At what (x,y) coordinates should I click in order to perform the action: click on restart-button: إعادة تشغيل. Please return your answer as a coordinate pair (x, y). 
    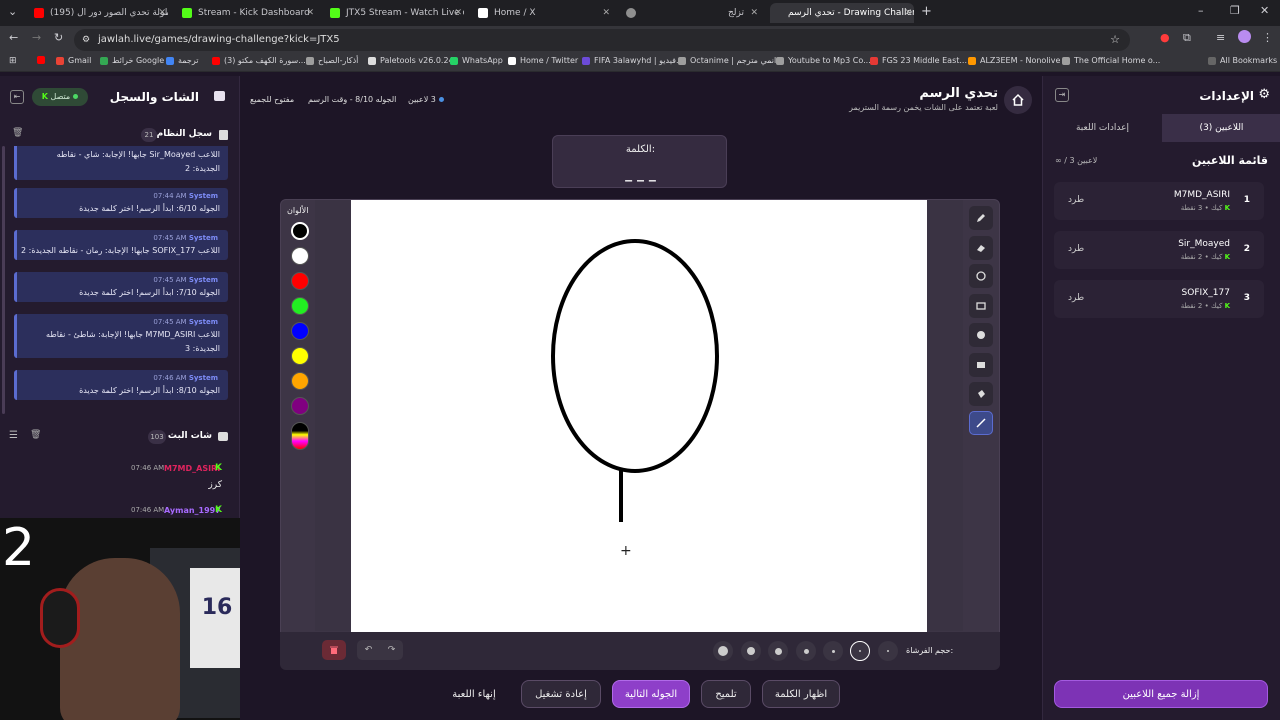
    Looking at the image, I should click on (561, 694).